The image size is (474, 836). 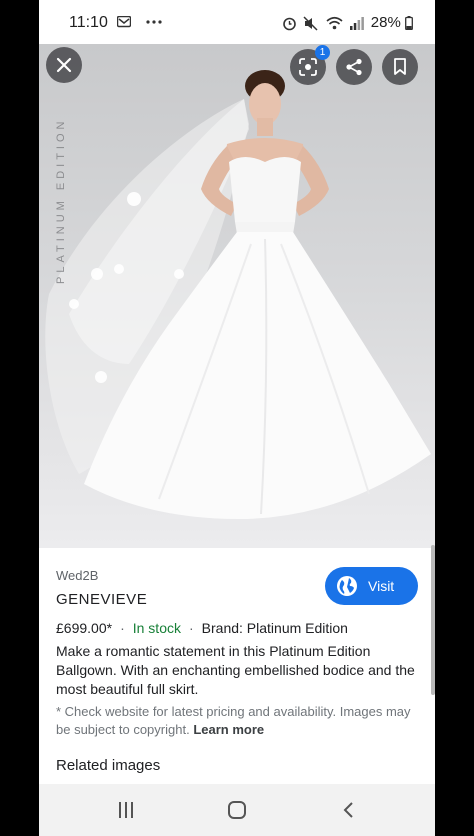 I want to click on recents-icon, so click(x=126, y=810).